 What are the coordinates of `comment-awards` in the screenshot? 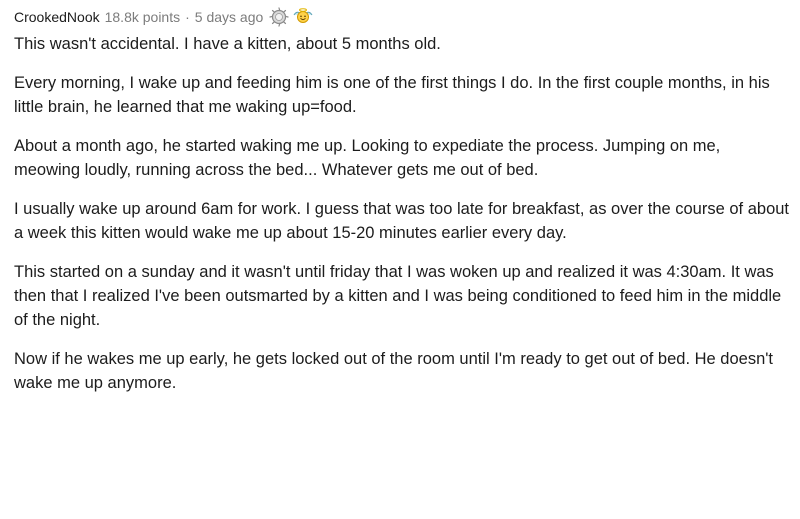 It's located at (291, 17).